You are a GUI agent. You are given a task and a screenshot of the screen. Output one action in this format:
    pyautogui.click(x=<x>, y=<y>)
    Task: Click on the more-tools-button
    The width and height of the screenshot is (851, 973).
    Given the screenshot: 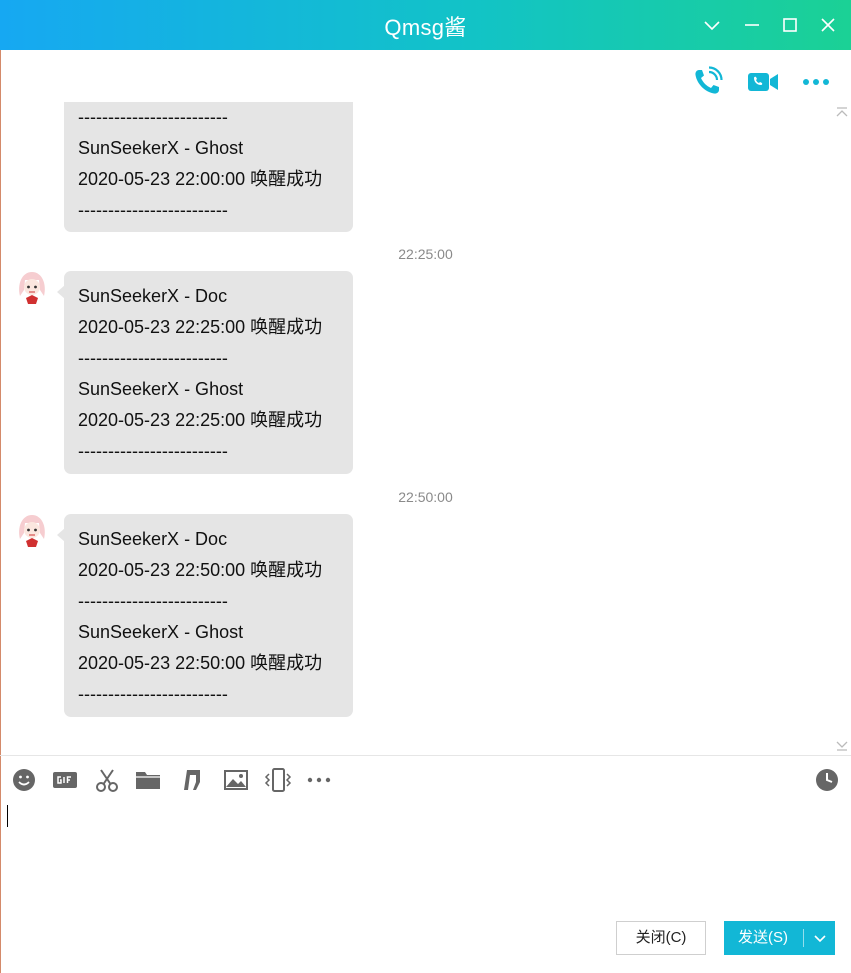 What is the action you would take?
    pyautogui.click(x=319, y=780)
    